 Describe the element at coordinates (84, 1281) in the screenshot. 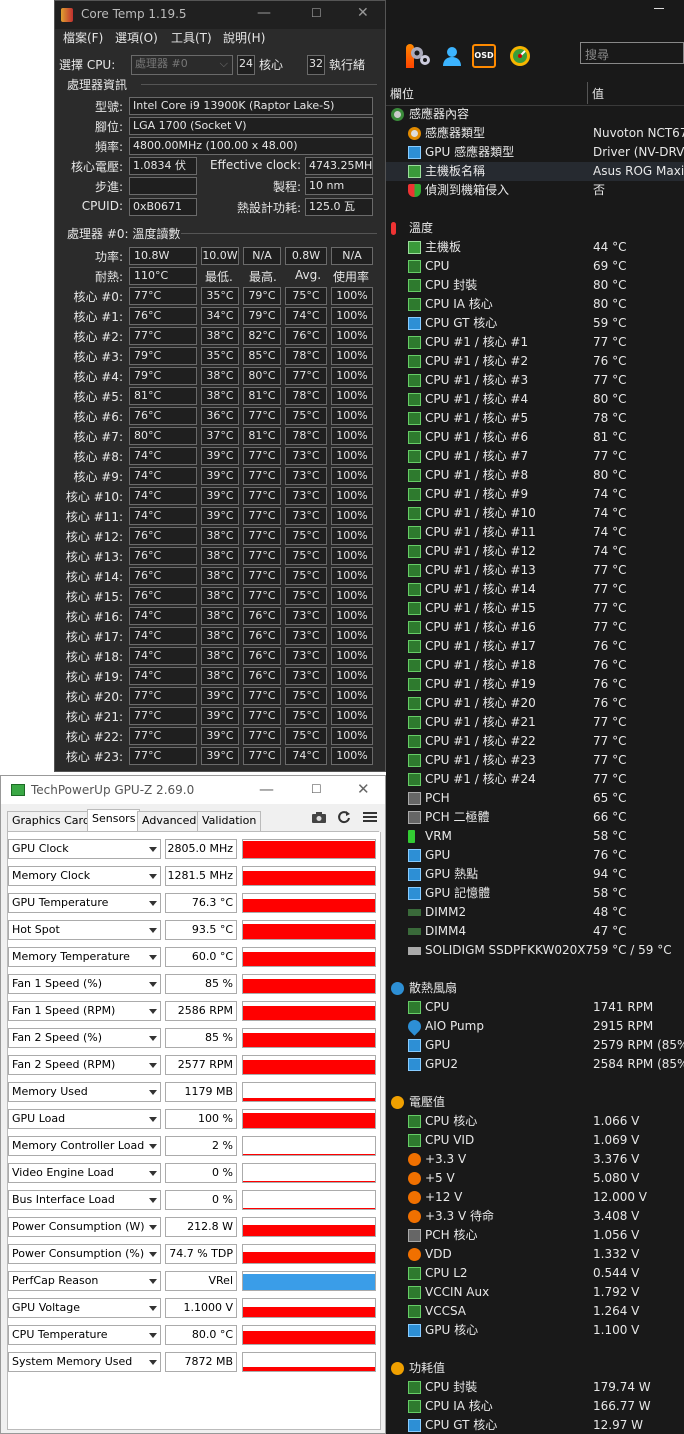

I see `sensor-name-dropdown: PerfCap Reason` at that location.